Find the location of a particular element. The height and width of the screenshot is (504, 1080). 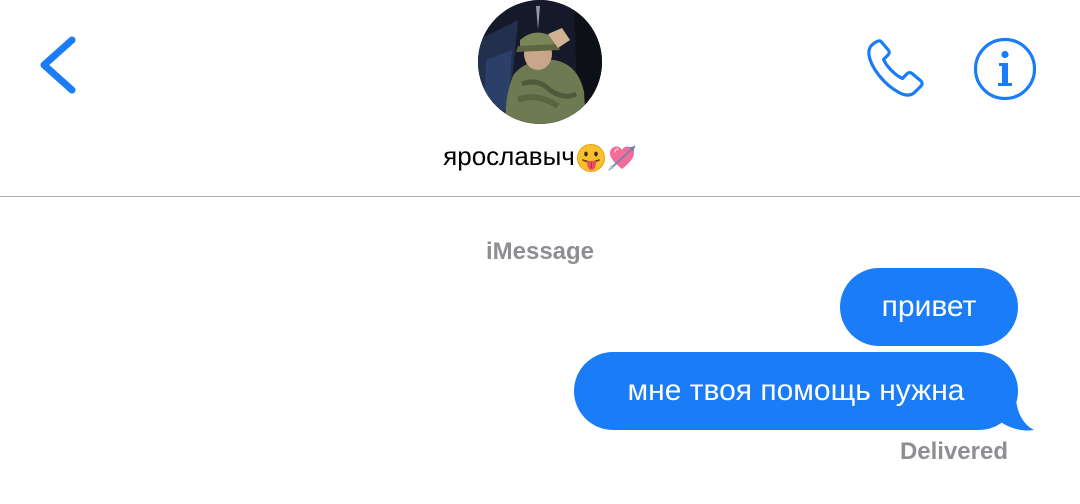

phone-icon is located at coordinates (895, 68).